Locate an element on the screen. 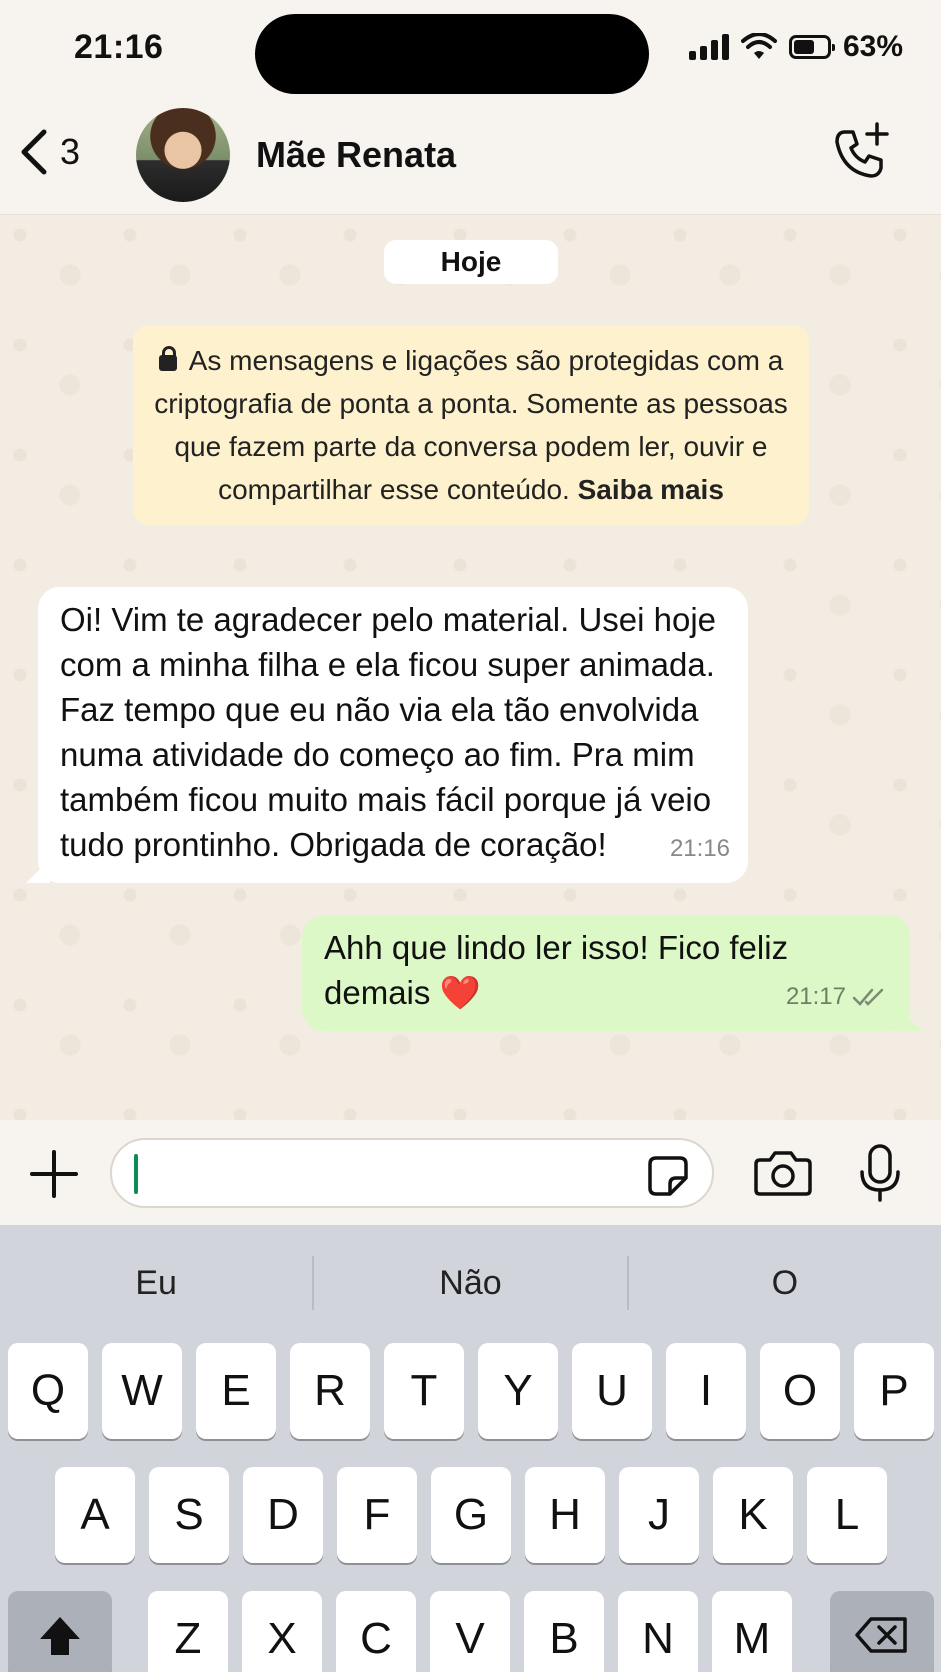  key-j: J is located at coordinates (659, 1515).